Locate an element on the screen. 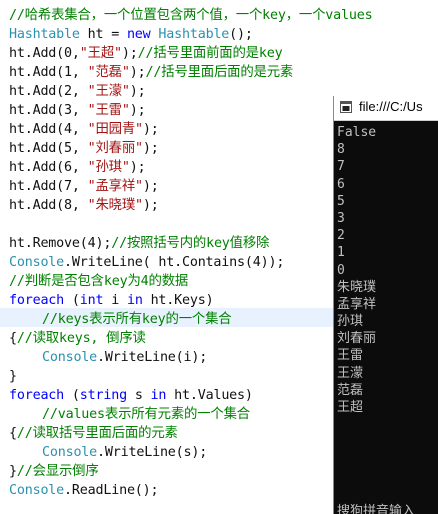 The image size is (438, 514). code-comment: //keys表示所有key的一个集合 is located at coordinates (137, 319).